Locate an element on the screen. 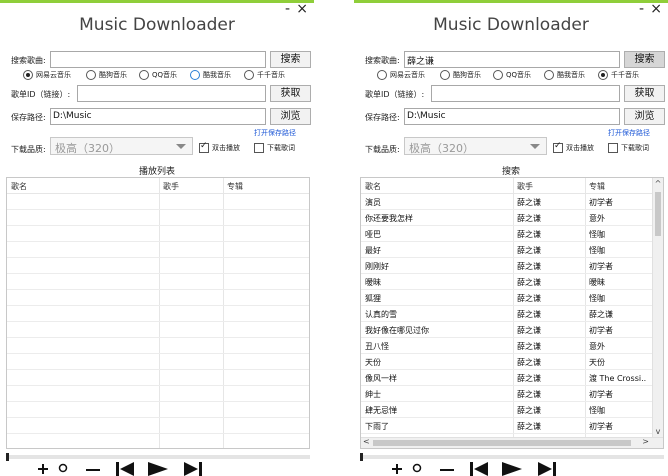 The height and width of the screenshot is (476, 668). vertical-scrollbar: ^ v is located at coordinates (657, 313).